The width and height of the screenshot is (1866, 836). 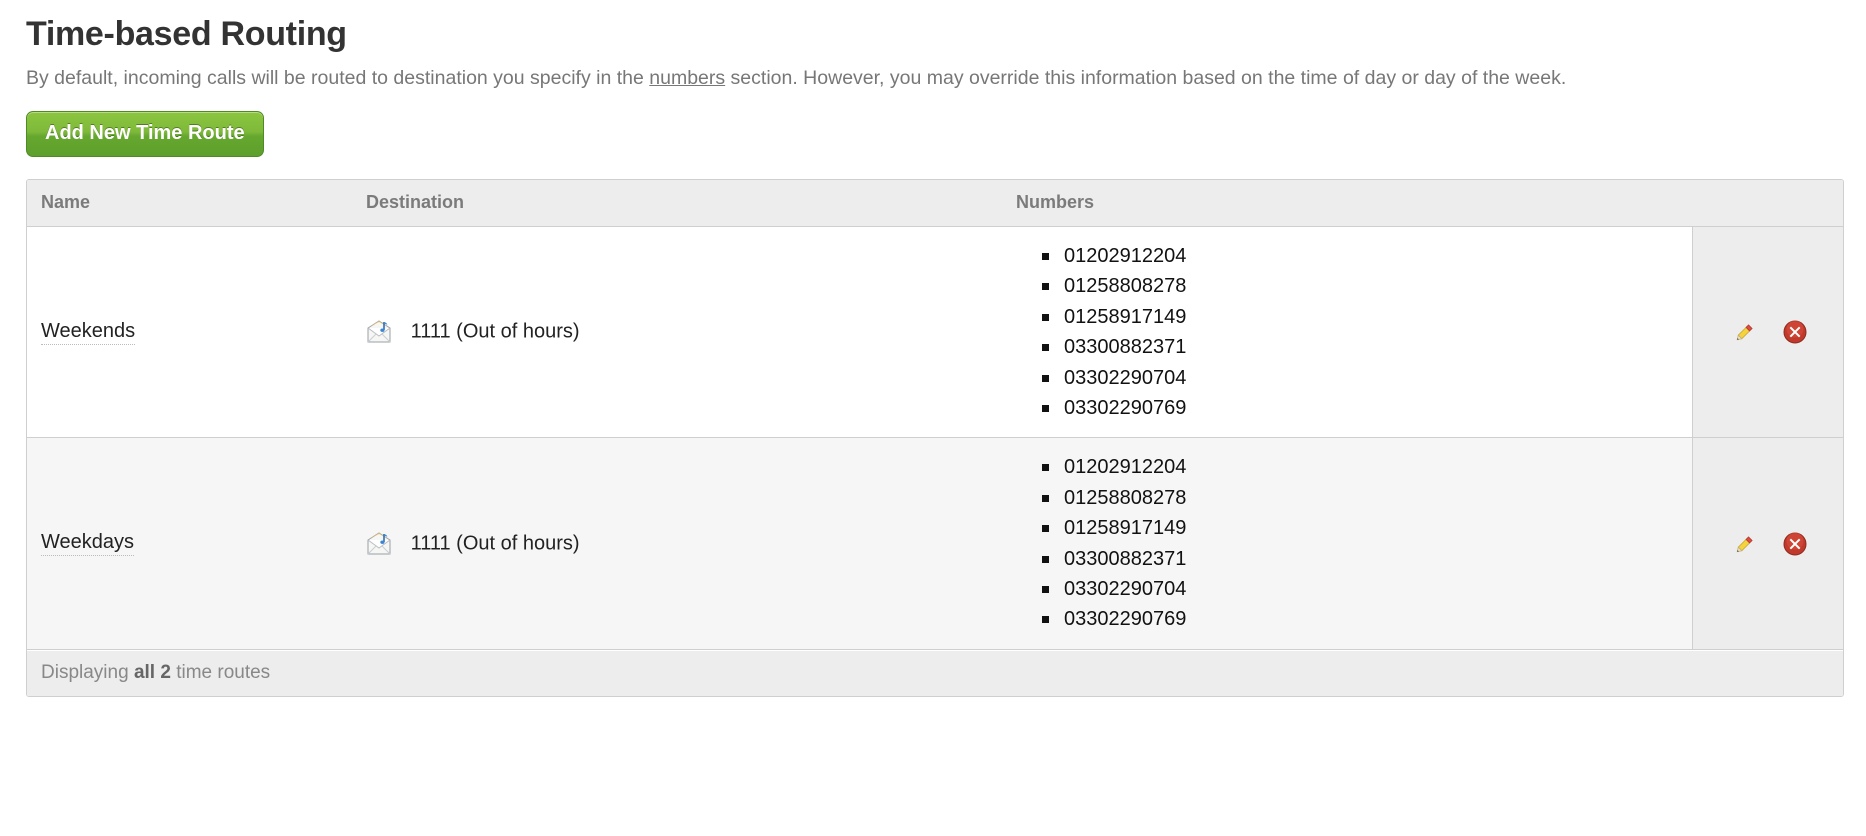 What do you see at coordinates (88, 544) in the screenshot?
I see `route-name-link: Weekdays` at bounding box center [88, 544].